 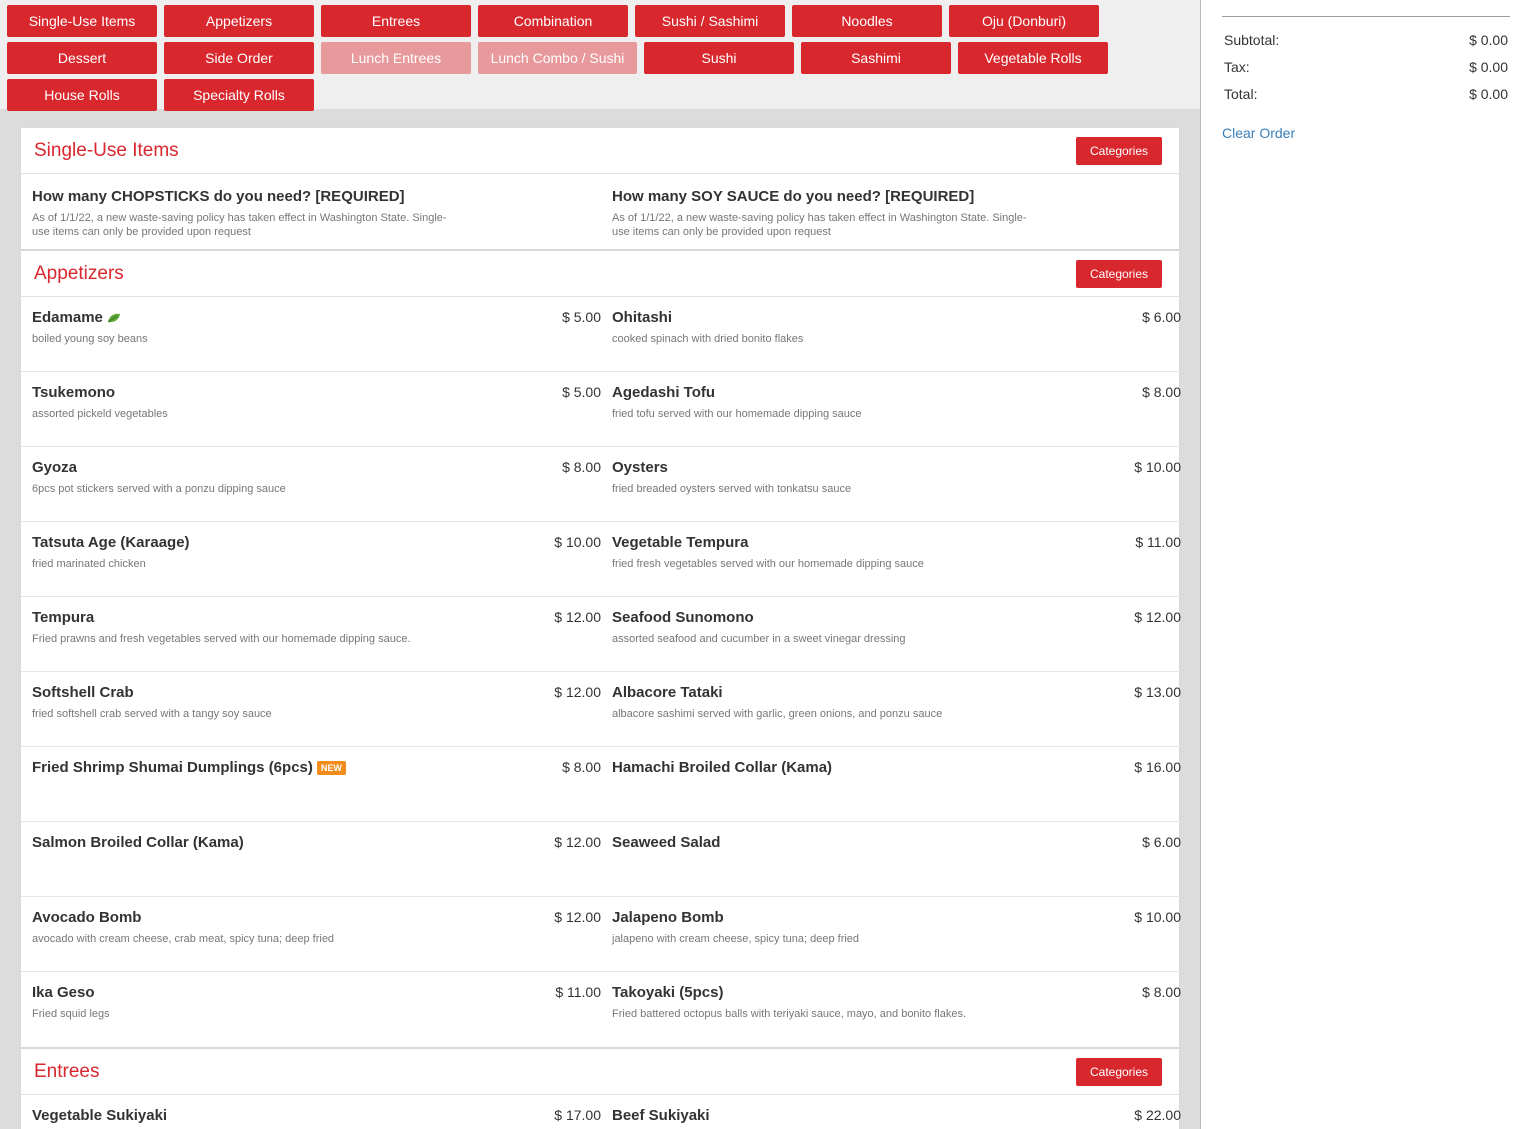 What do you see at coordinates (63, 617) in the screenshot?
I see `item-name-text: Tempura` at bounding box center [63, 617].